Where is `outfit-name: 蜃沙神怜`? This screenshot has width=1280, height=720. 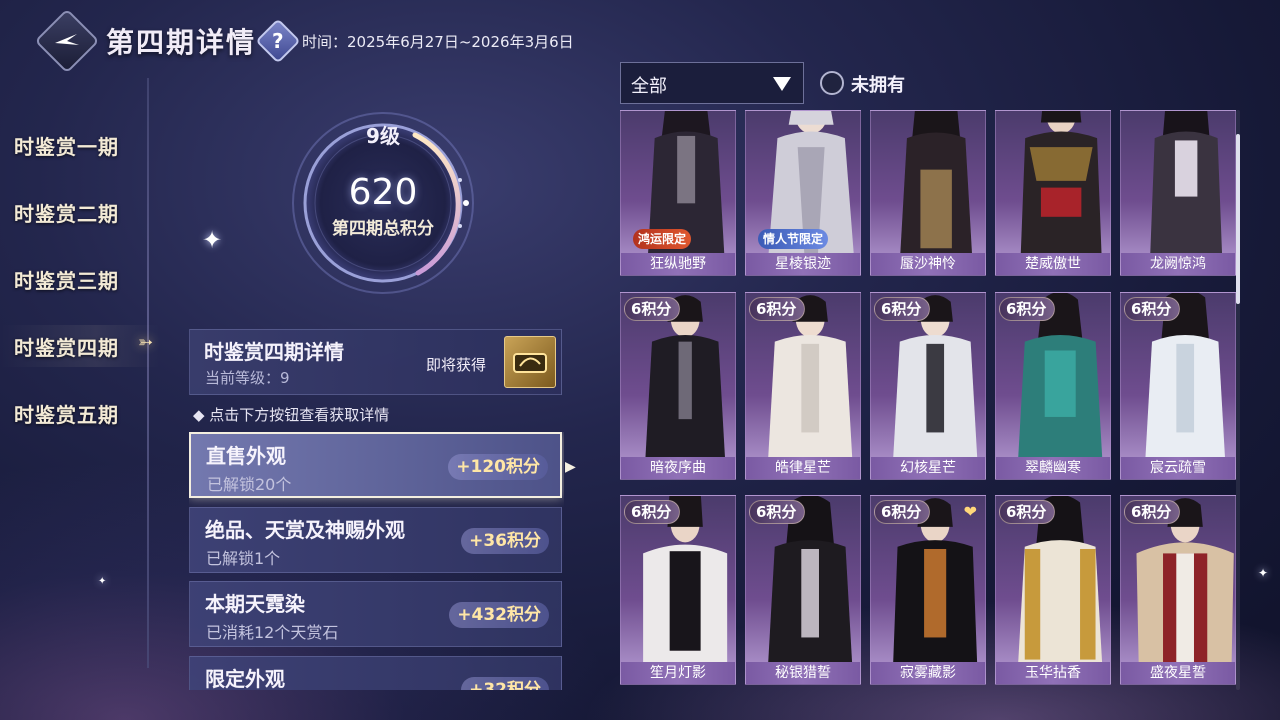
outfit-name: 蜃沙神怜 is located at coordinates (928, 264).